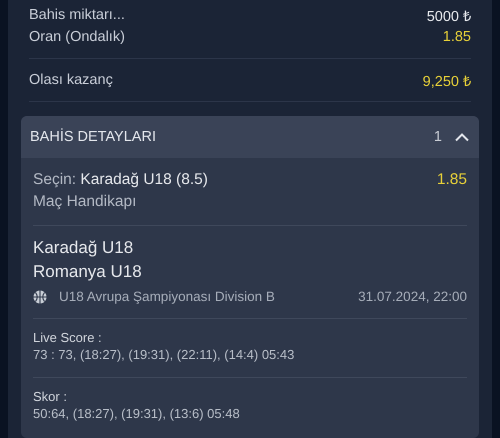  I want to click on summary-label: Oran (Ondalık), so click(77, 37).